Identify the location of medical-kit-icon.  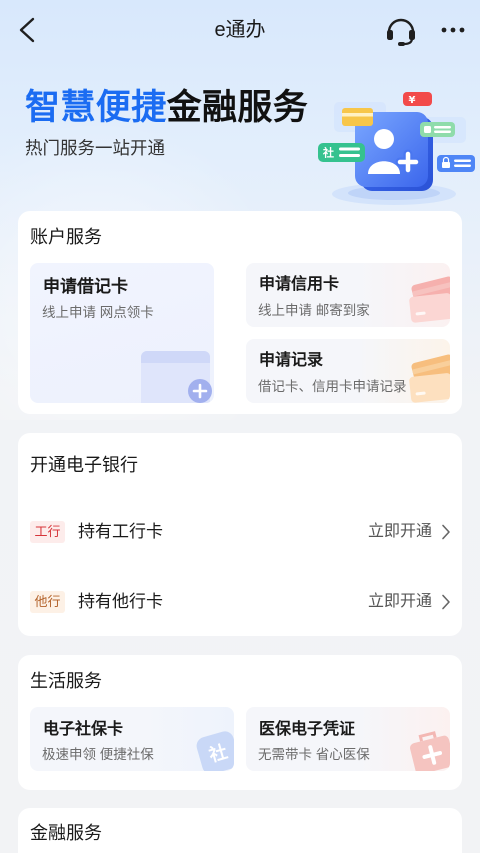
(430, 751).